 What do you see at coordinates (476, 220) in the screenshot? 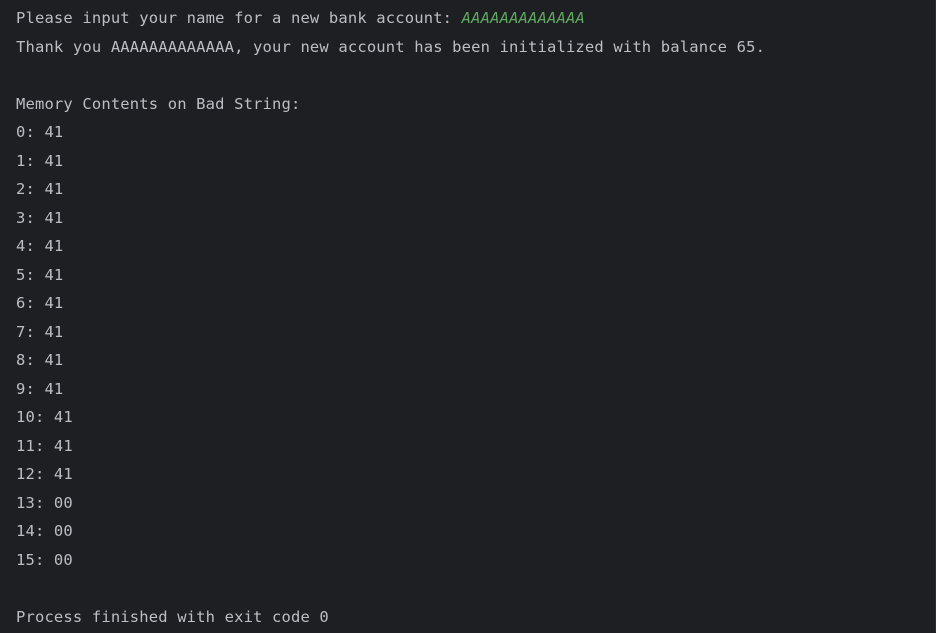
I see `memory-line: 3: 41` at bounding box center [476, 220].